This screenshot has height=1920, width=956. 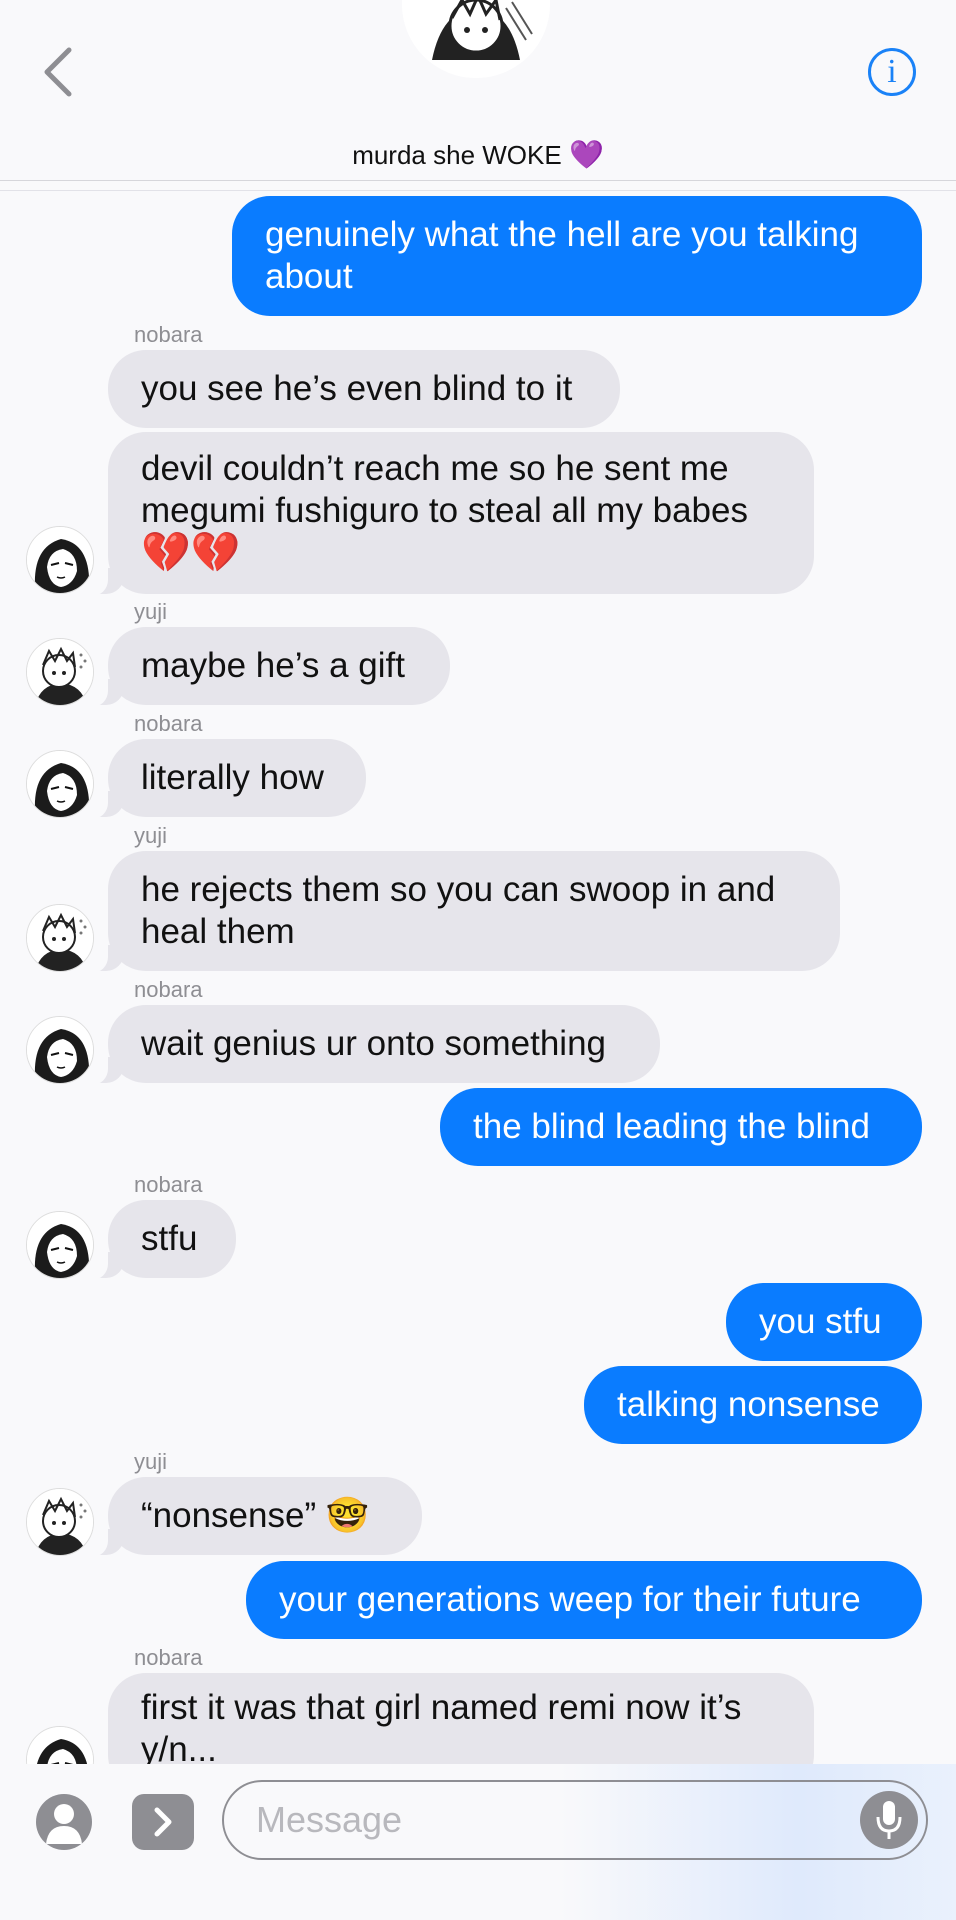 I want to click on message-text: the blind leading the blind, so click(x=671, y=1126).